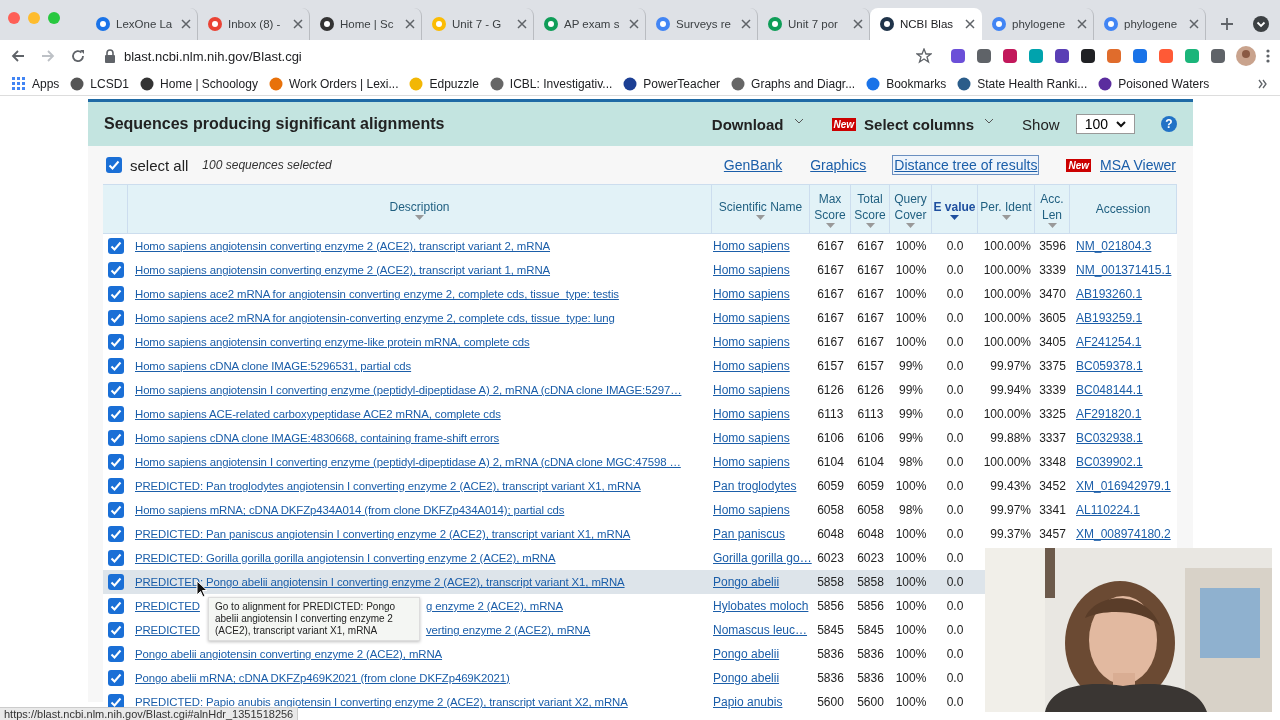 The image size is (1280, 720). What do you see at coordinates (1109, 366) in the screenshot?
I see `accession-link: BC059378.1` at bounding box center [1109, 366].